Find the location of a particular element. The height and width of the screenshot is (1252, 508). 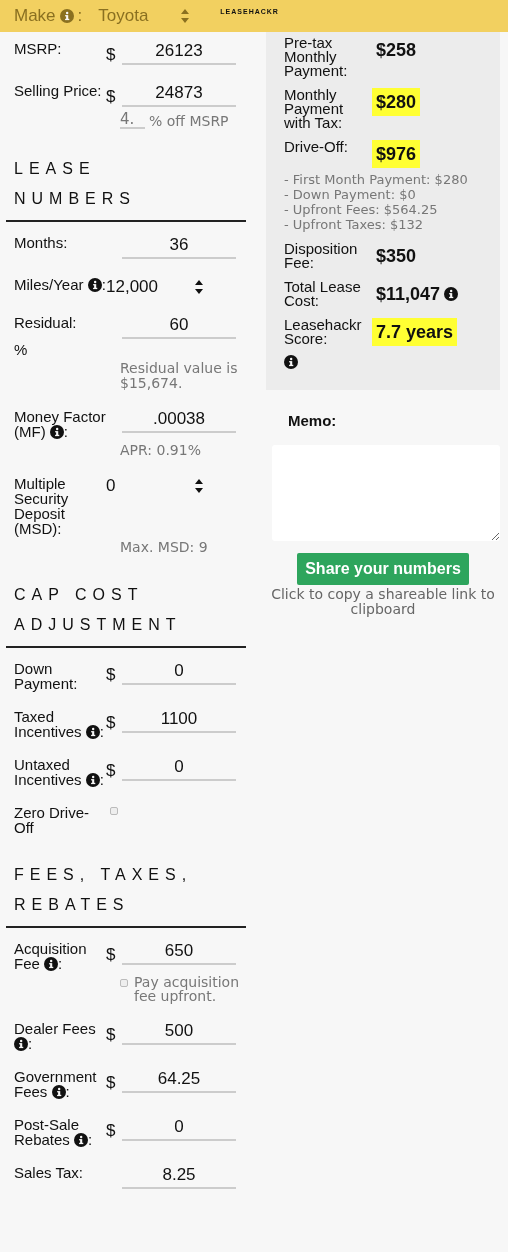

field-label: Months: is located at coordinates (41, 242).